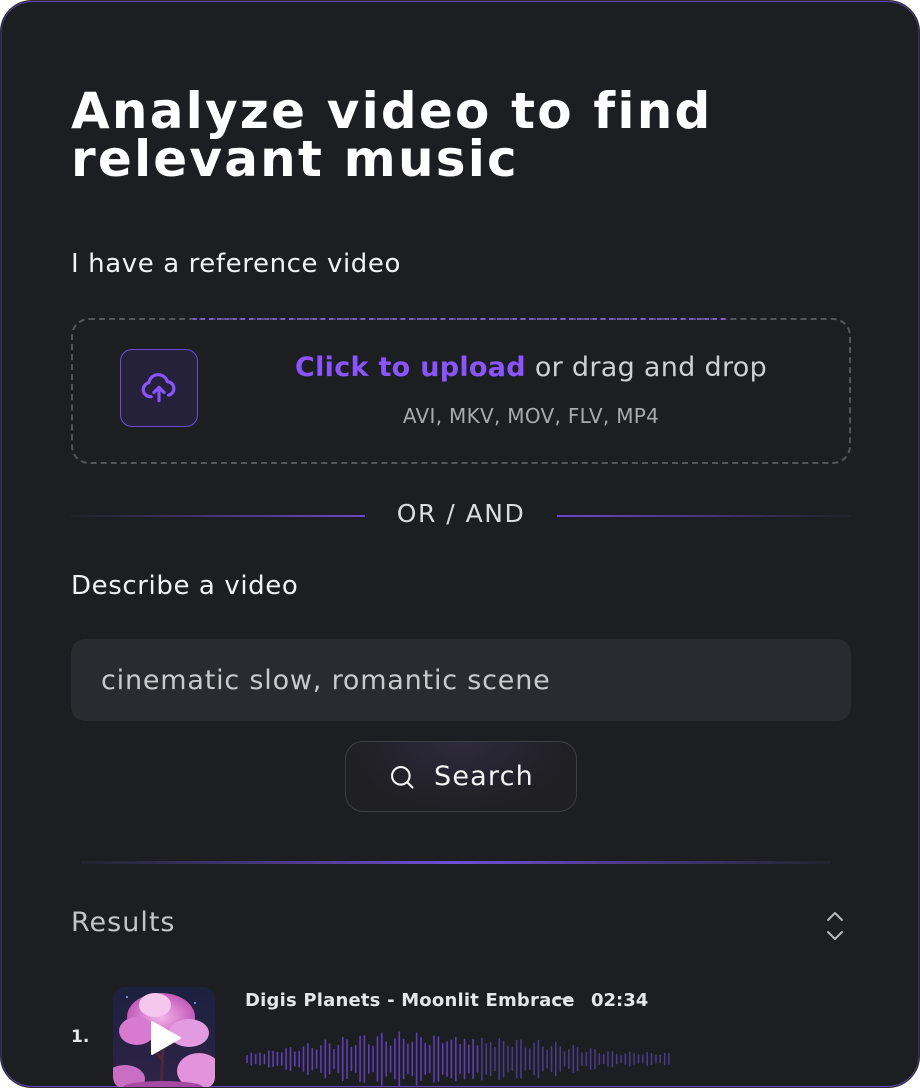 The width and height of the screenshot is (920, 1088). Describe the element at coordinates (460, 1058) in the screenshot. I see `track-waveform` at that location.